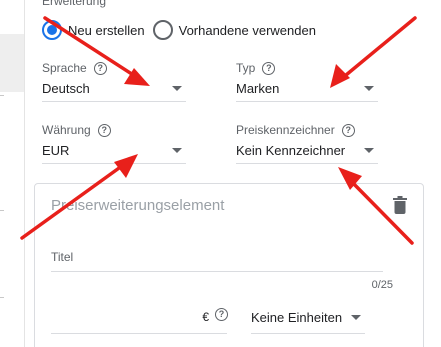 Image resolution: width=441 pixels, height=347 pixels. What do you see at coordinates (62, 257) in the screenshot?
I see `title-placeholder: Titel` at bounding box center [62, 257].